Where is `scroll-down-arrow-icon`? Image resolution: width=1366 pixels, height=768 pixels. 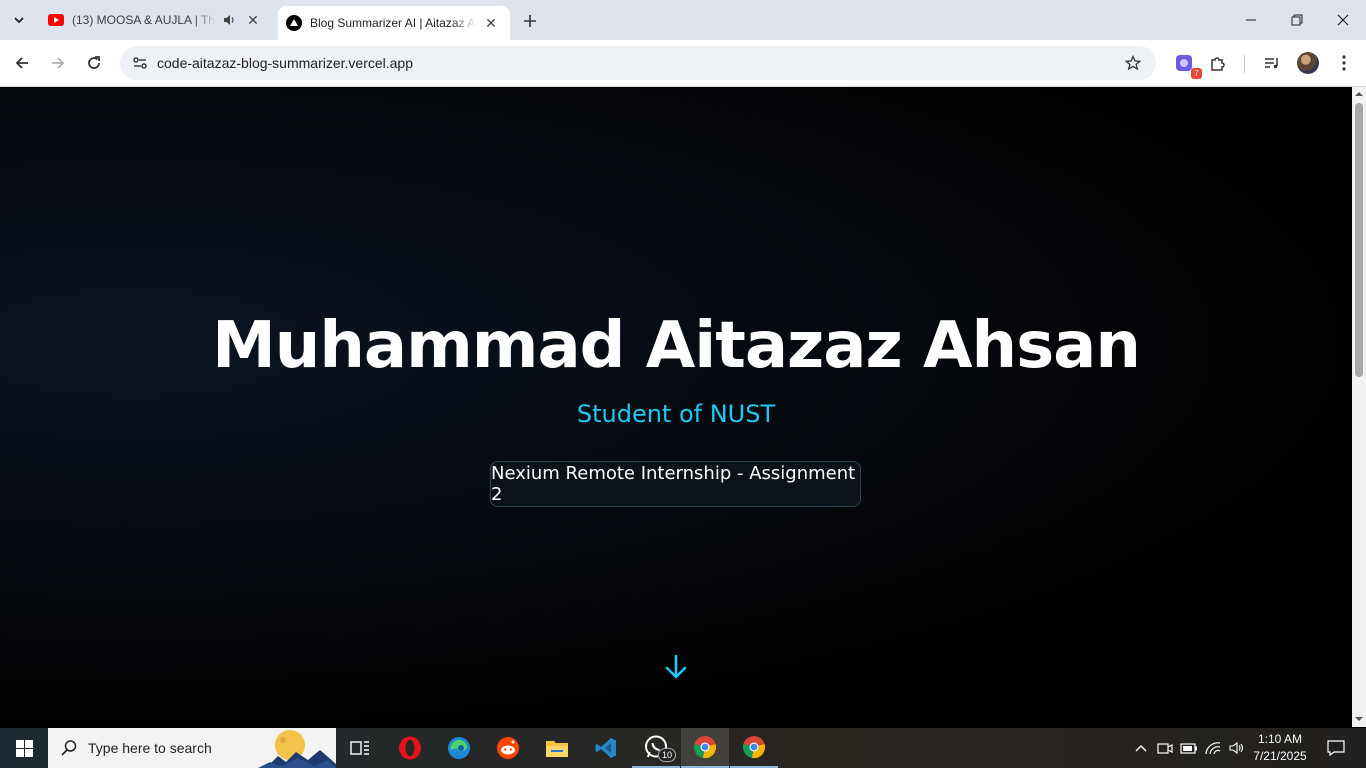 scroll-down-arrow-icon is located at coordinates (1359, 719).